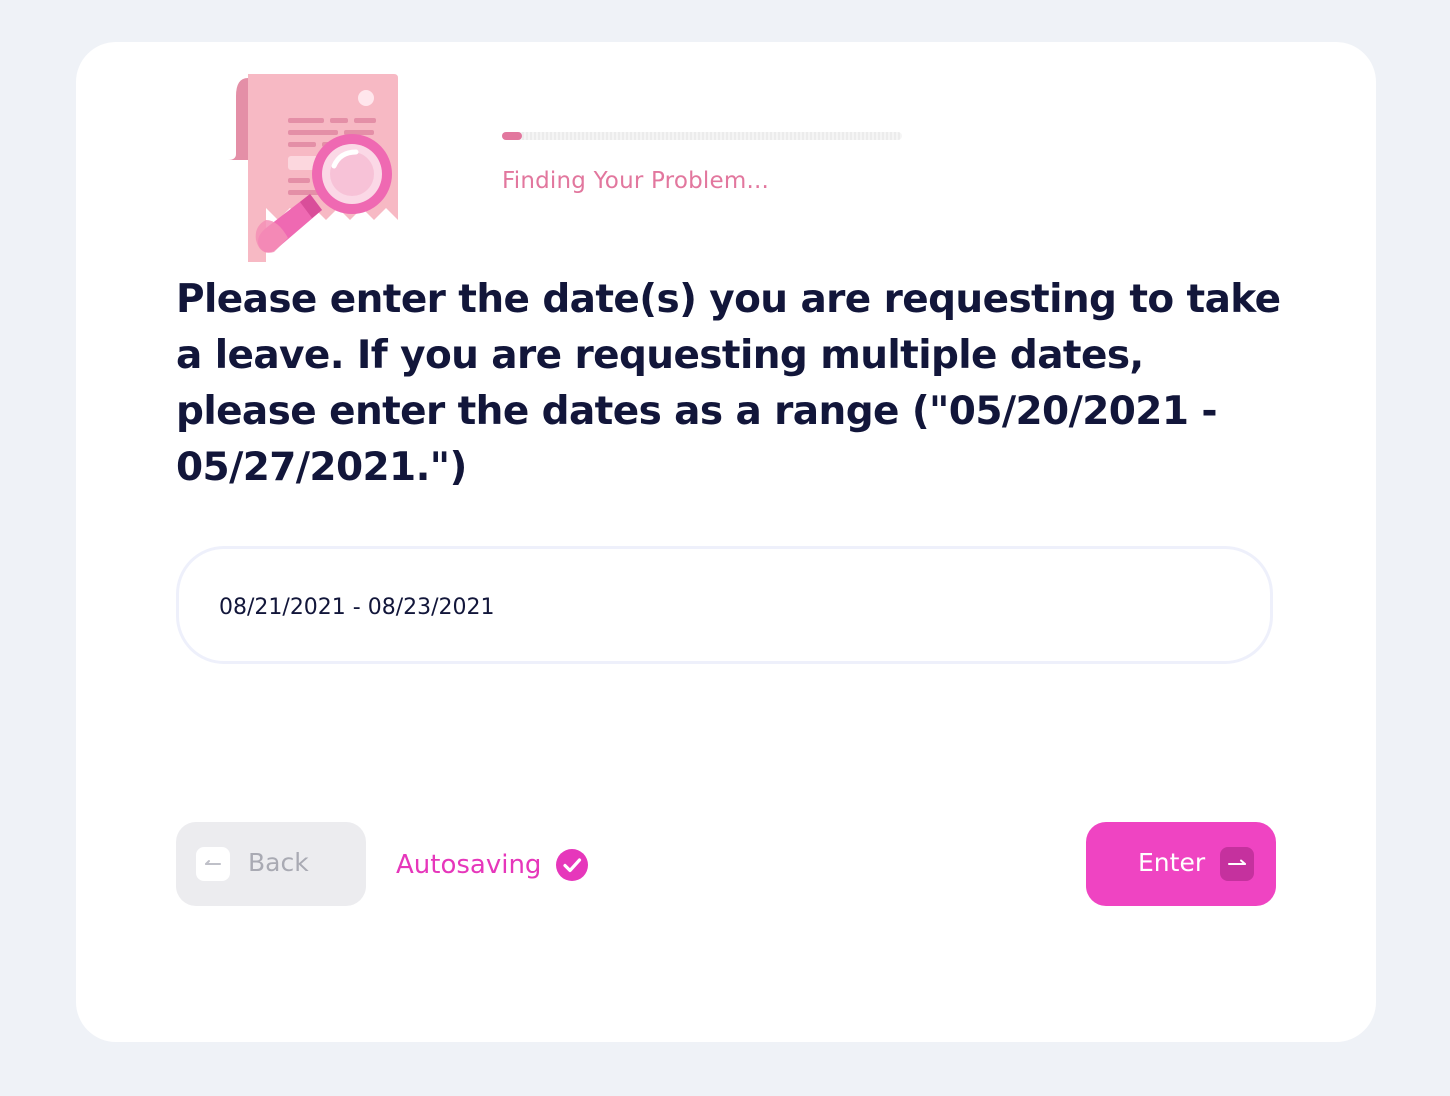 The image size is (1450, 1096). I want to click on check-circle-icon, so click(572, 865).